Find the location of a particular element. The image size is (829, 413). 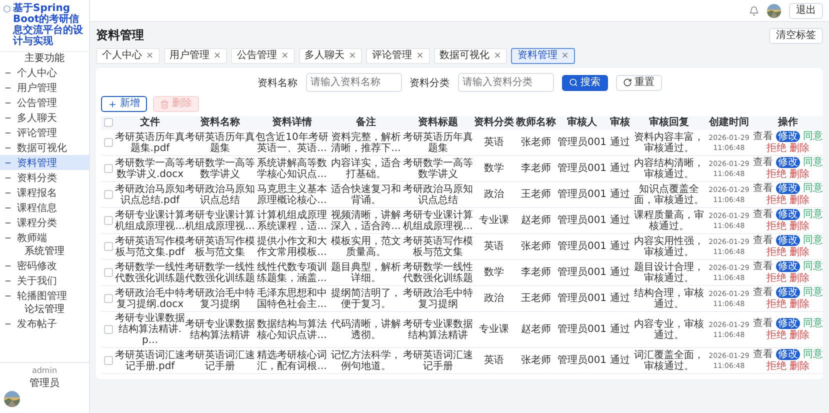

tab: 数据可视化 × is located at coordinates (471, 56).